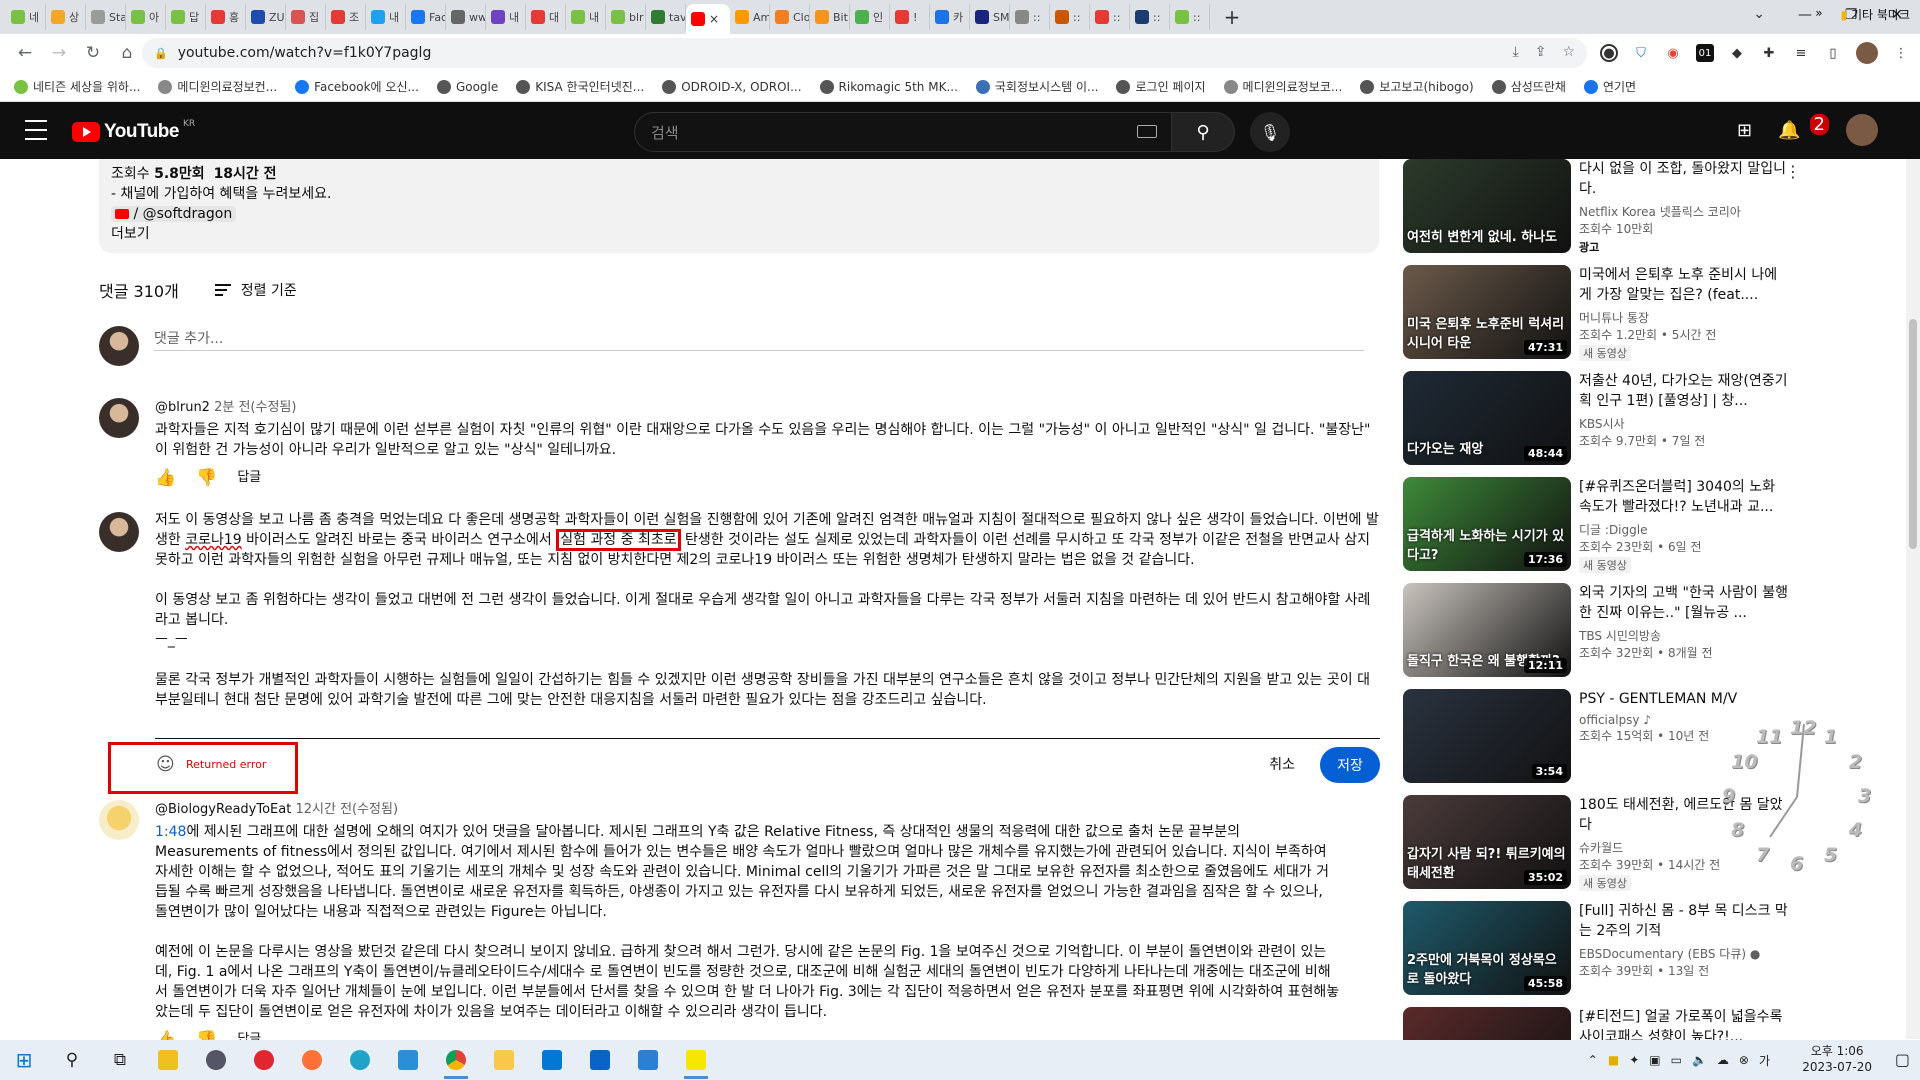 The image size is (1920, 1080). I want to click on dislike-icon: 👎, so click(206, 478).